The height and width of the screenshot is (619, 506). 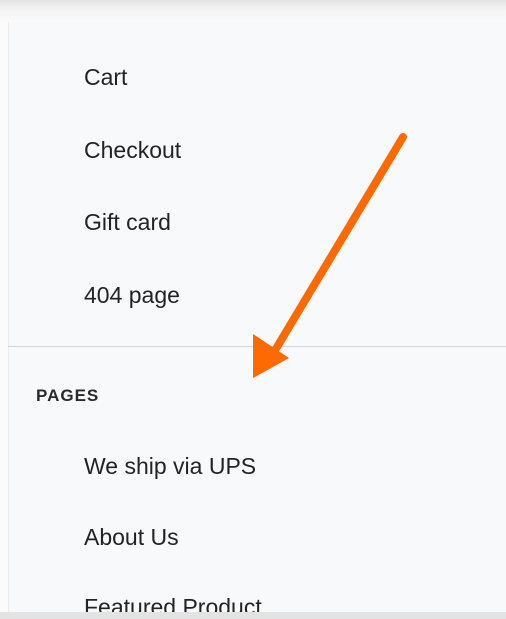 What do you see at coordinates (234, 295) in the screenshot?
I see `menu-item-404-page: 404 page` at bounding box center [234, 295].